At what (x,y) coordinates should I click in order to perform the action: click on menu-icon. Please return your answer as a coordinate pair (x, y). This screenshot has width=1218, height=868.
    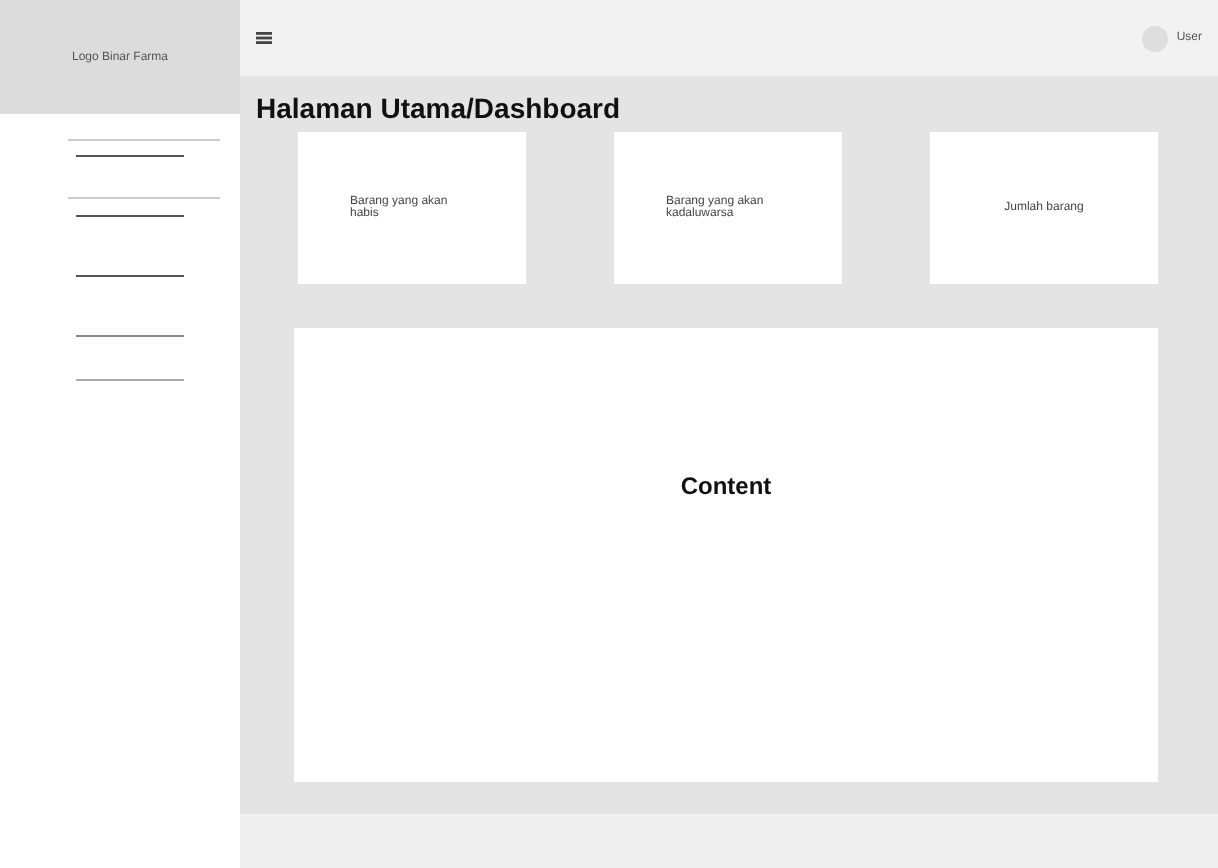
    Looking at the image, I should click on (264, 38).